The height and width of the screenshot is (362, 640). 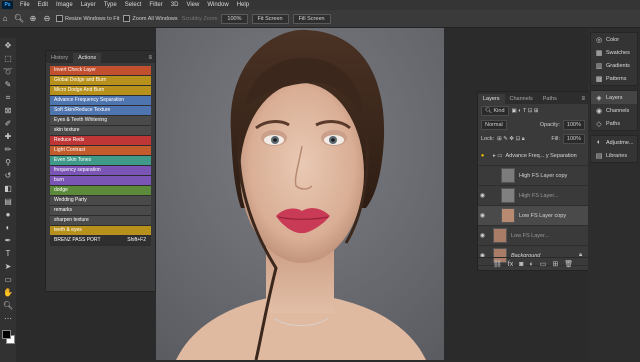 I want to click on dock-gradients: ▥ Gradients, so click(x=614, y=65).